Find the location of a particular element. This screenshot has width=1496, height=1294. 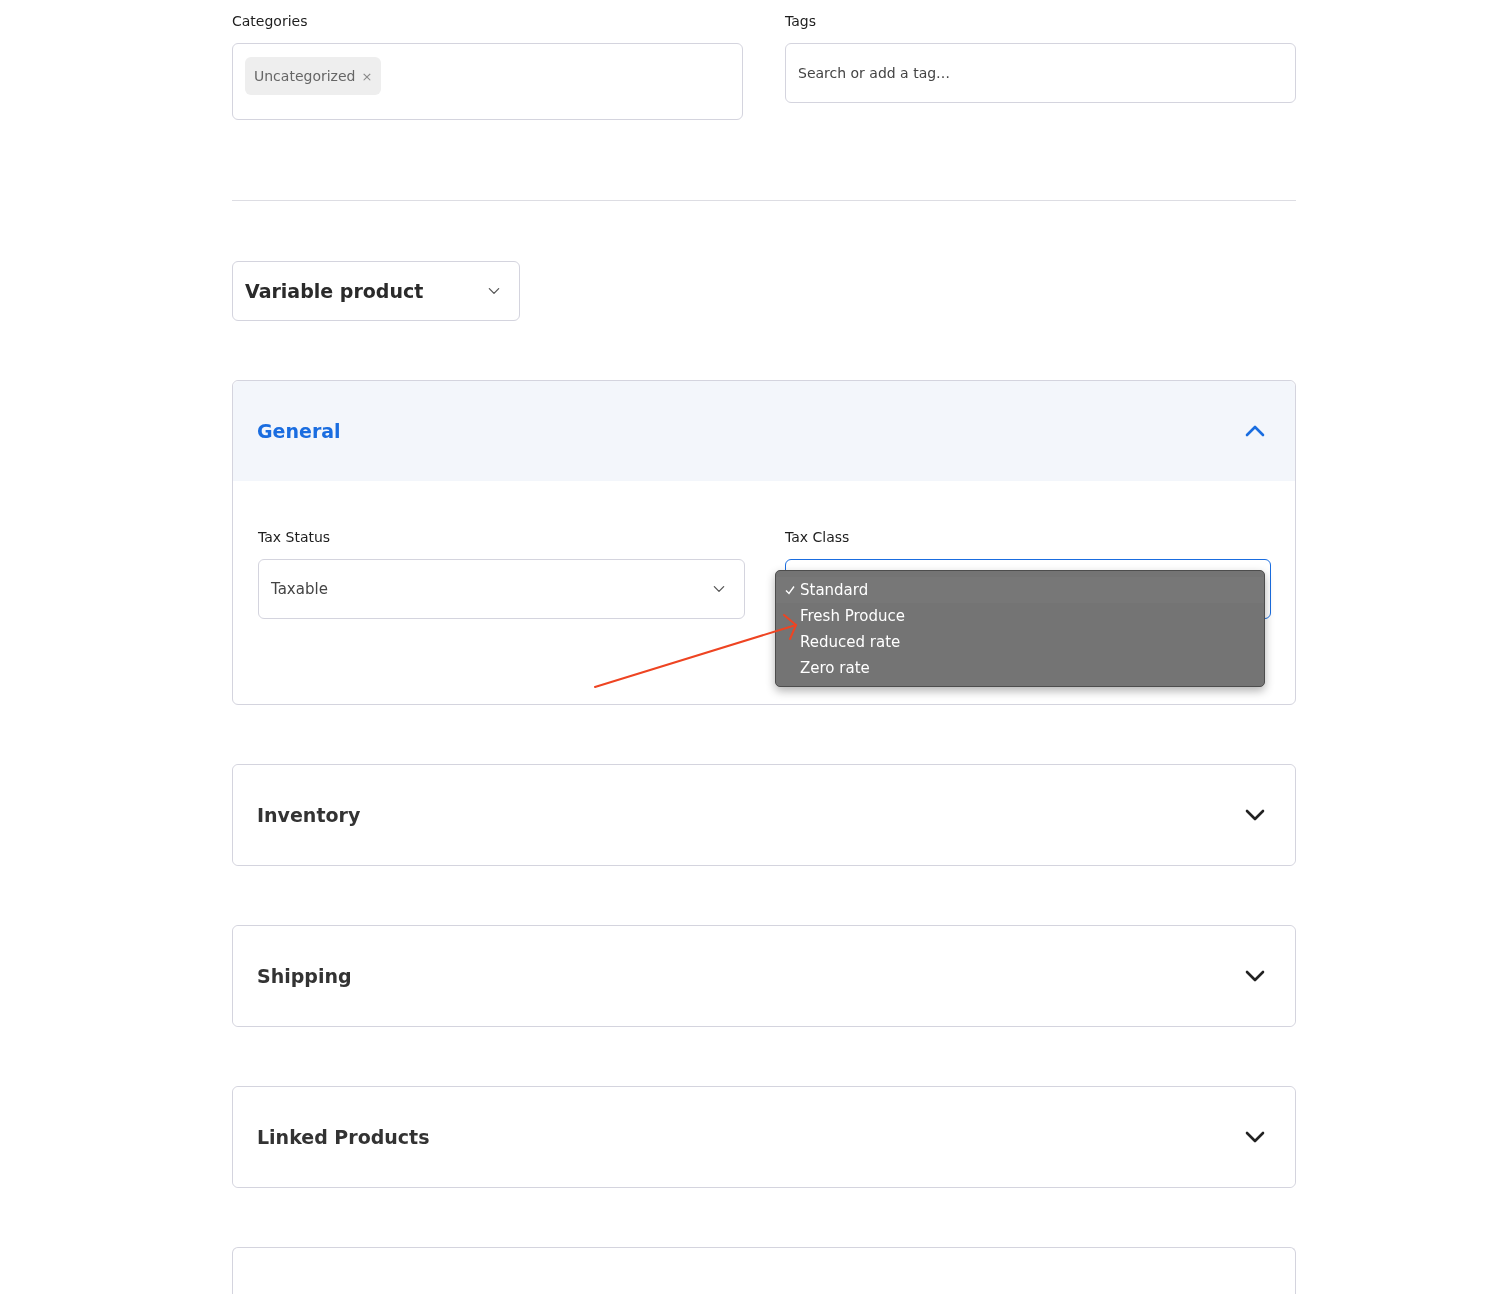

section-title: General is located at coordinates (299, 431).